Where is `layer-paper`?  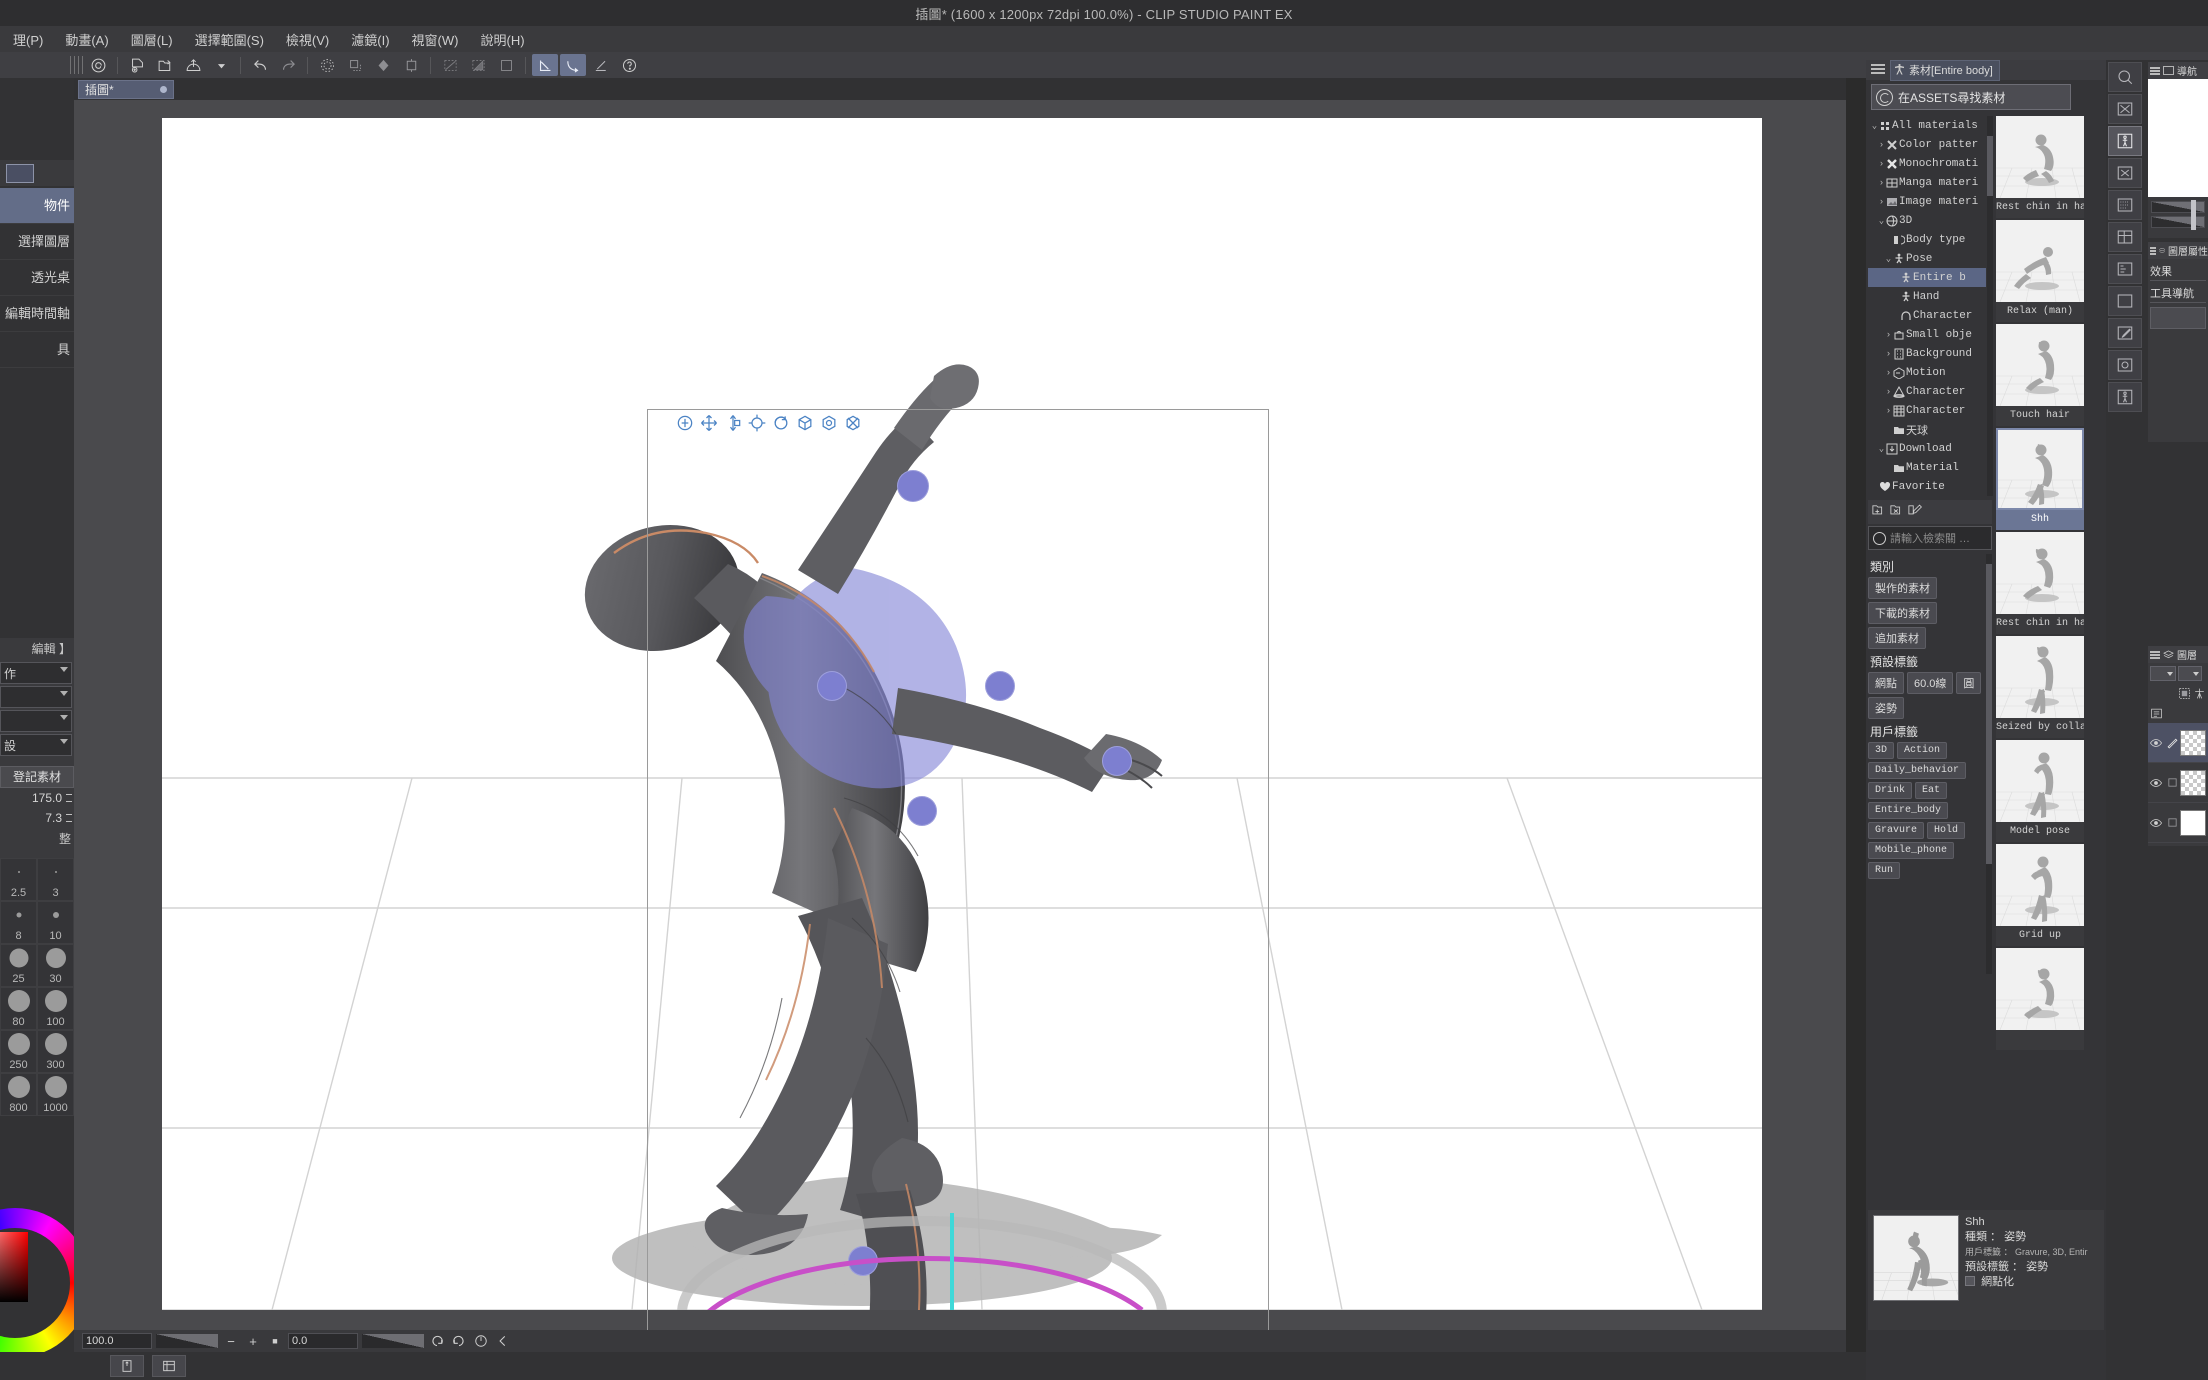 layer-paper is located at coordinates (2178, 823).